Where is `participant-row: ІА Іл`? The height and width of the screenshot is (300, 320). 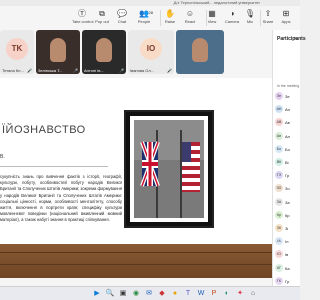
participant-row: ІА Іл is located at coordinates (288, 242).